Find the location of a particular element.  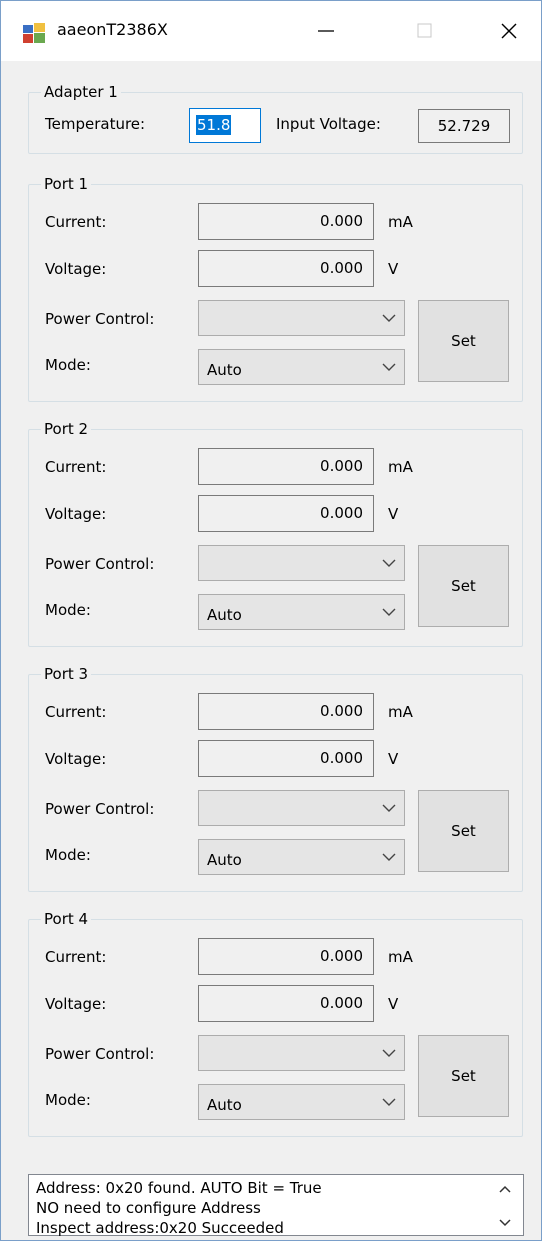

minimize-icon is located at coordinates (326, 31).